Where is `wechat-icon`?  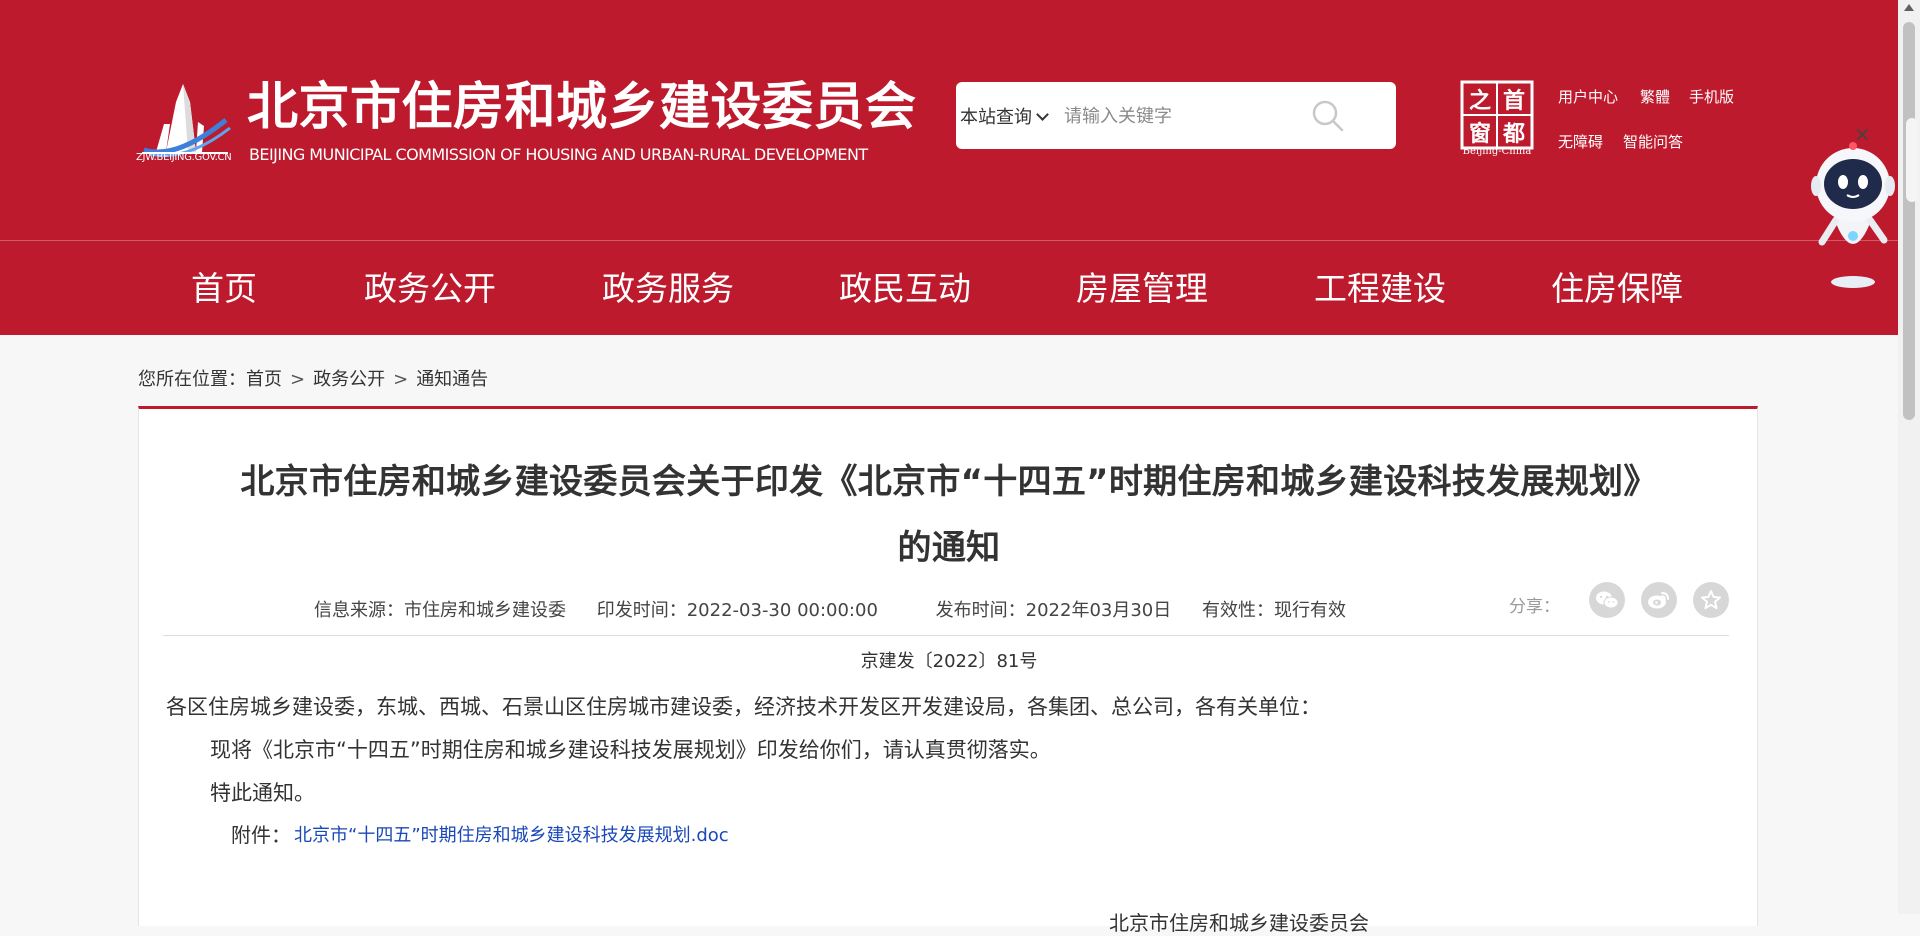 wechat-icon is located at coordinates (1607, 600).